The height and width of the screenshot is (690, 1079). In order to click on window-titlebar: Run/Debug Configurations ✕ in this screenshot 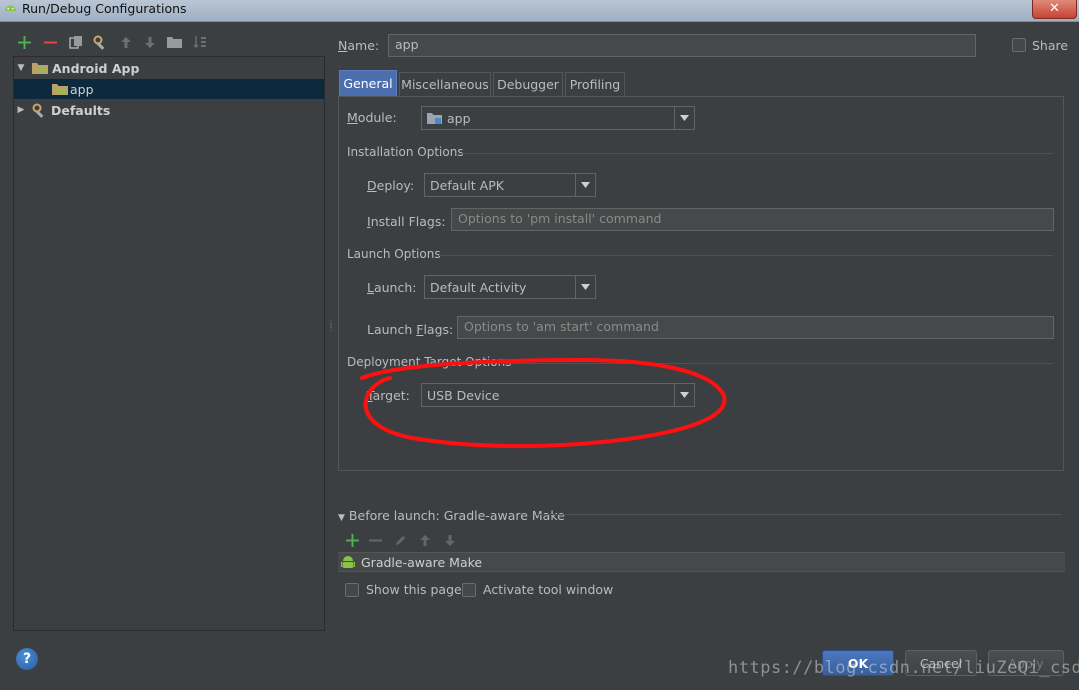, I will do `click(539, 11)`.